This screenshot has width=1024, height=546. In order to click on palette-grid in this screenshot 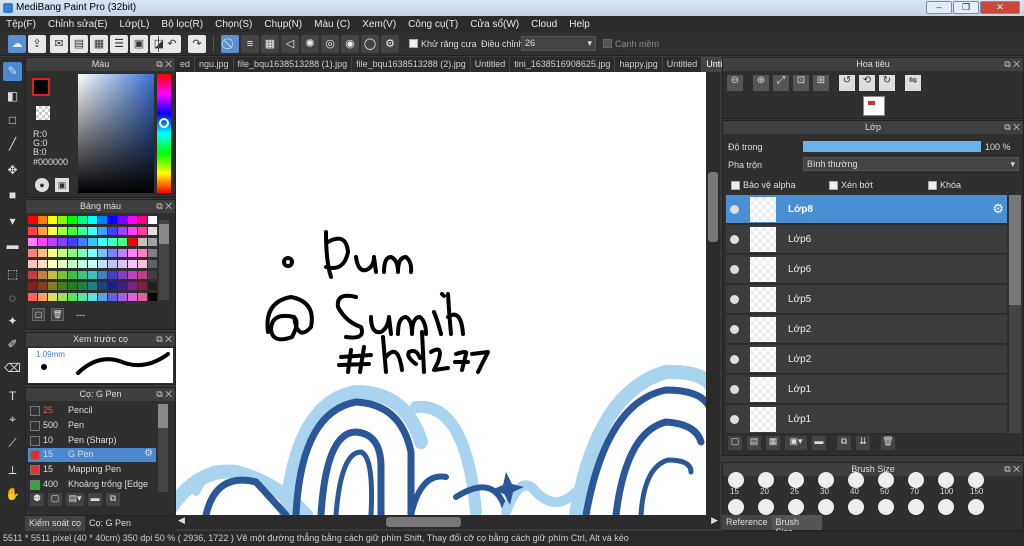, I will do `click(92, 259)`.